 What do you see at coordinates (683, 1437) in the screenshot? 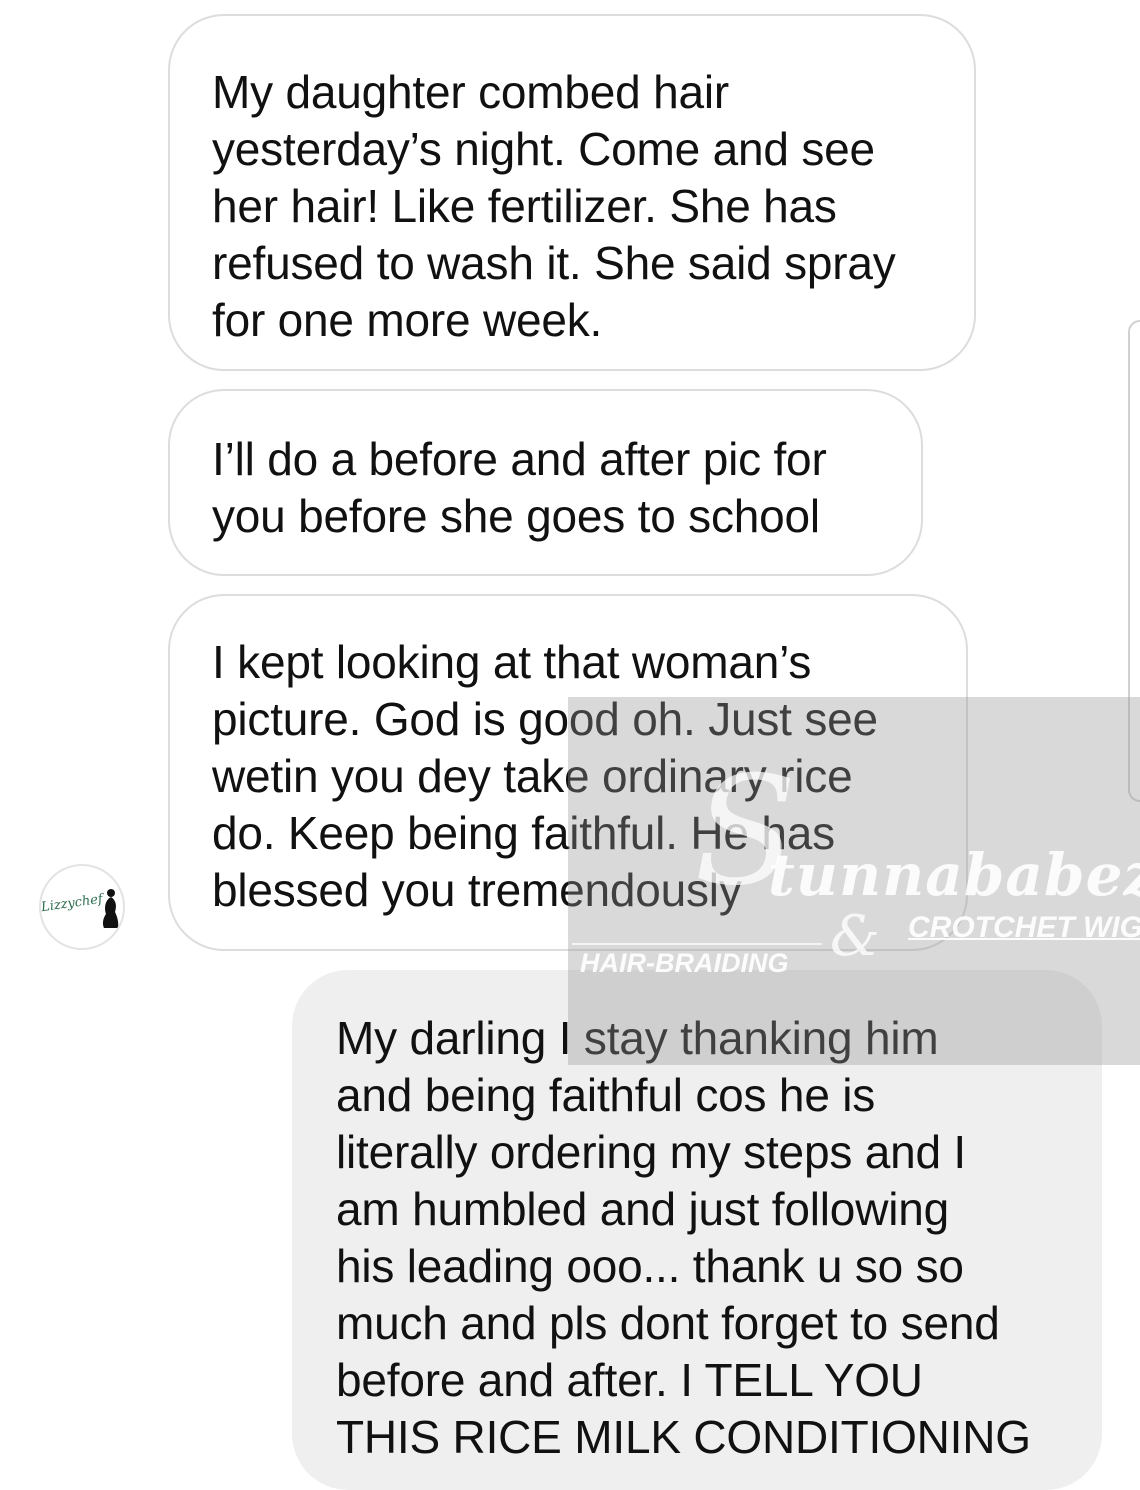
I see `message-line: THIS RICE MILK CONDITIONING` at bounding box center [683, 1437].